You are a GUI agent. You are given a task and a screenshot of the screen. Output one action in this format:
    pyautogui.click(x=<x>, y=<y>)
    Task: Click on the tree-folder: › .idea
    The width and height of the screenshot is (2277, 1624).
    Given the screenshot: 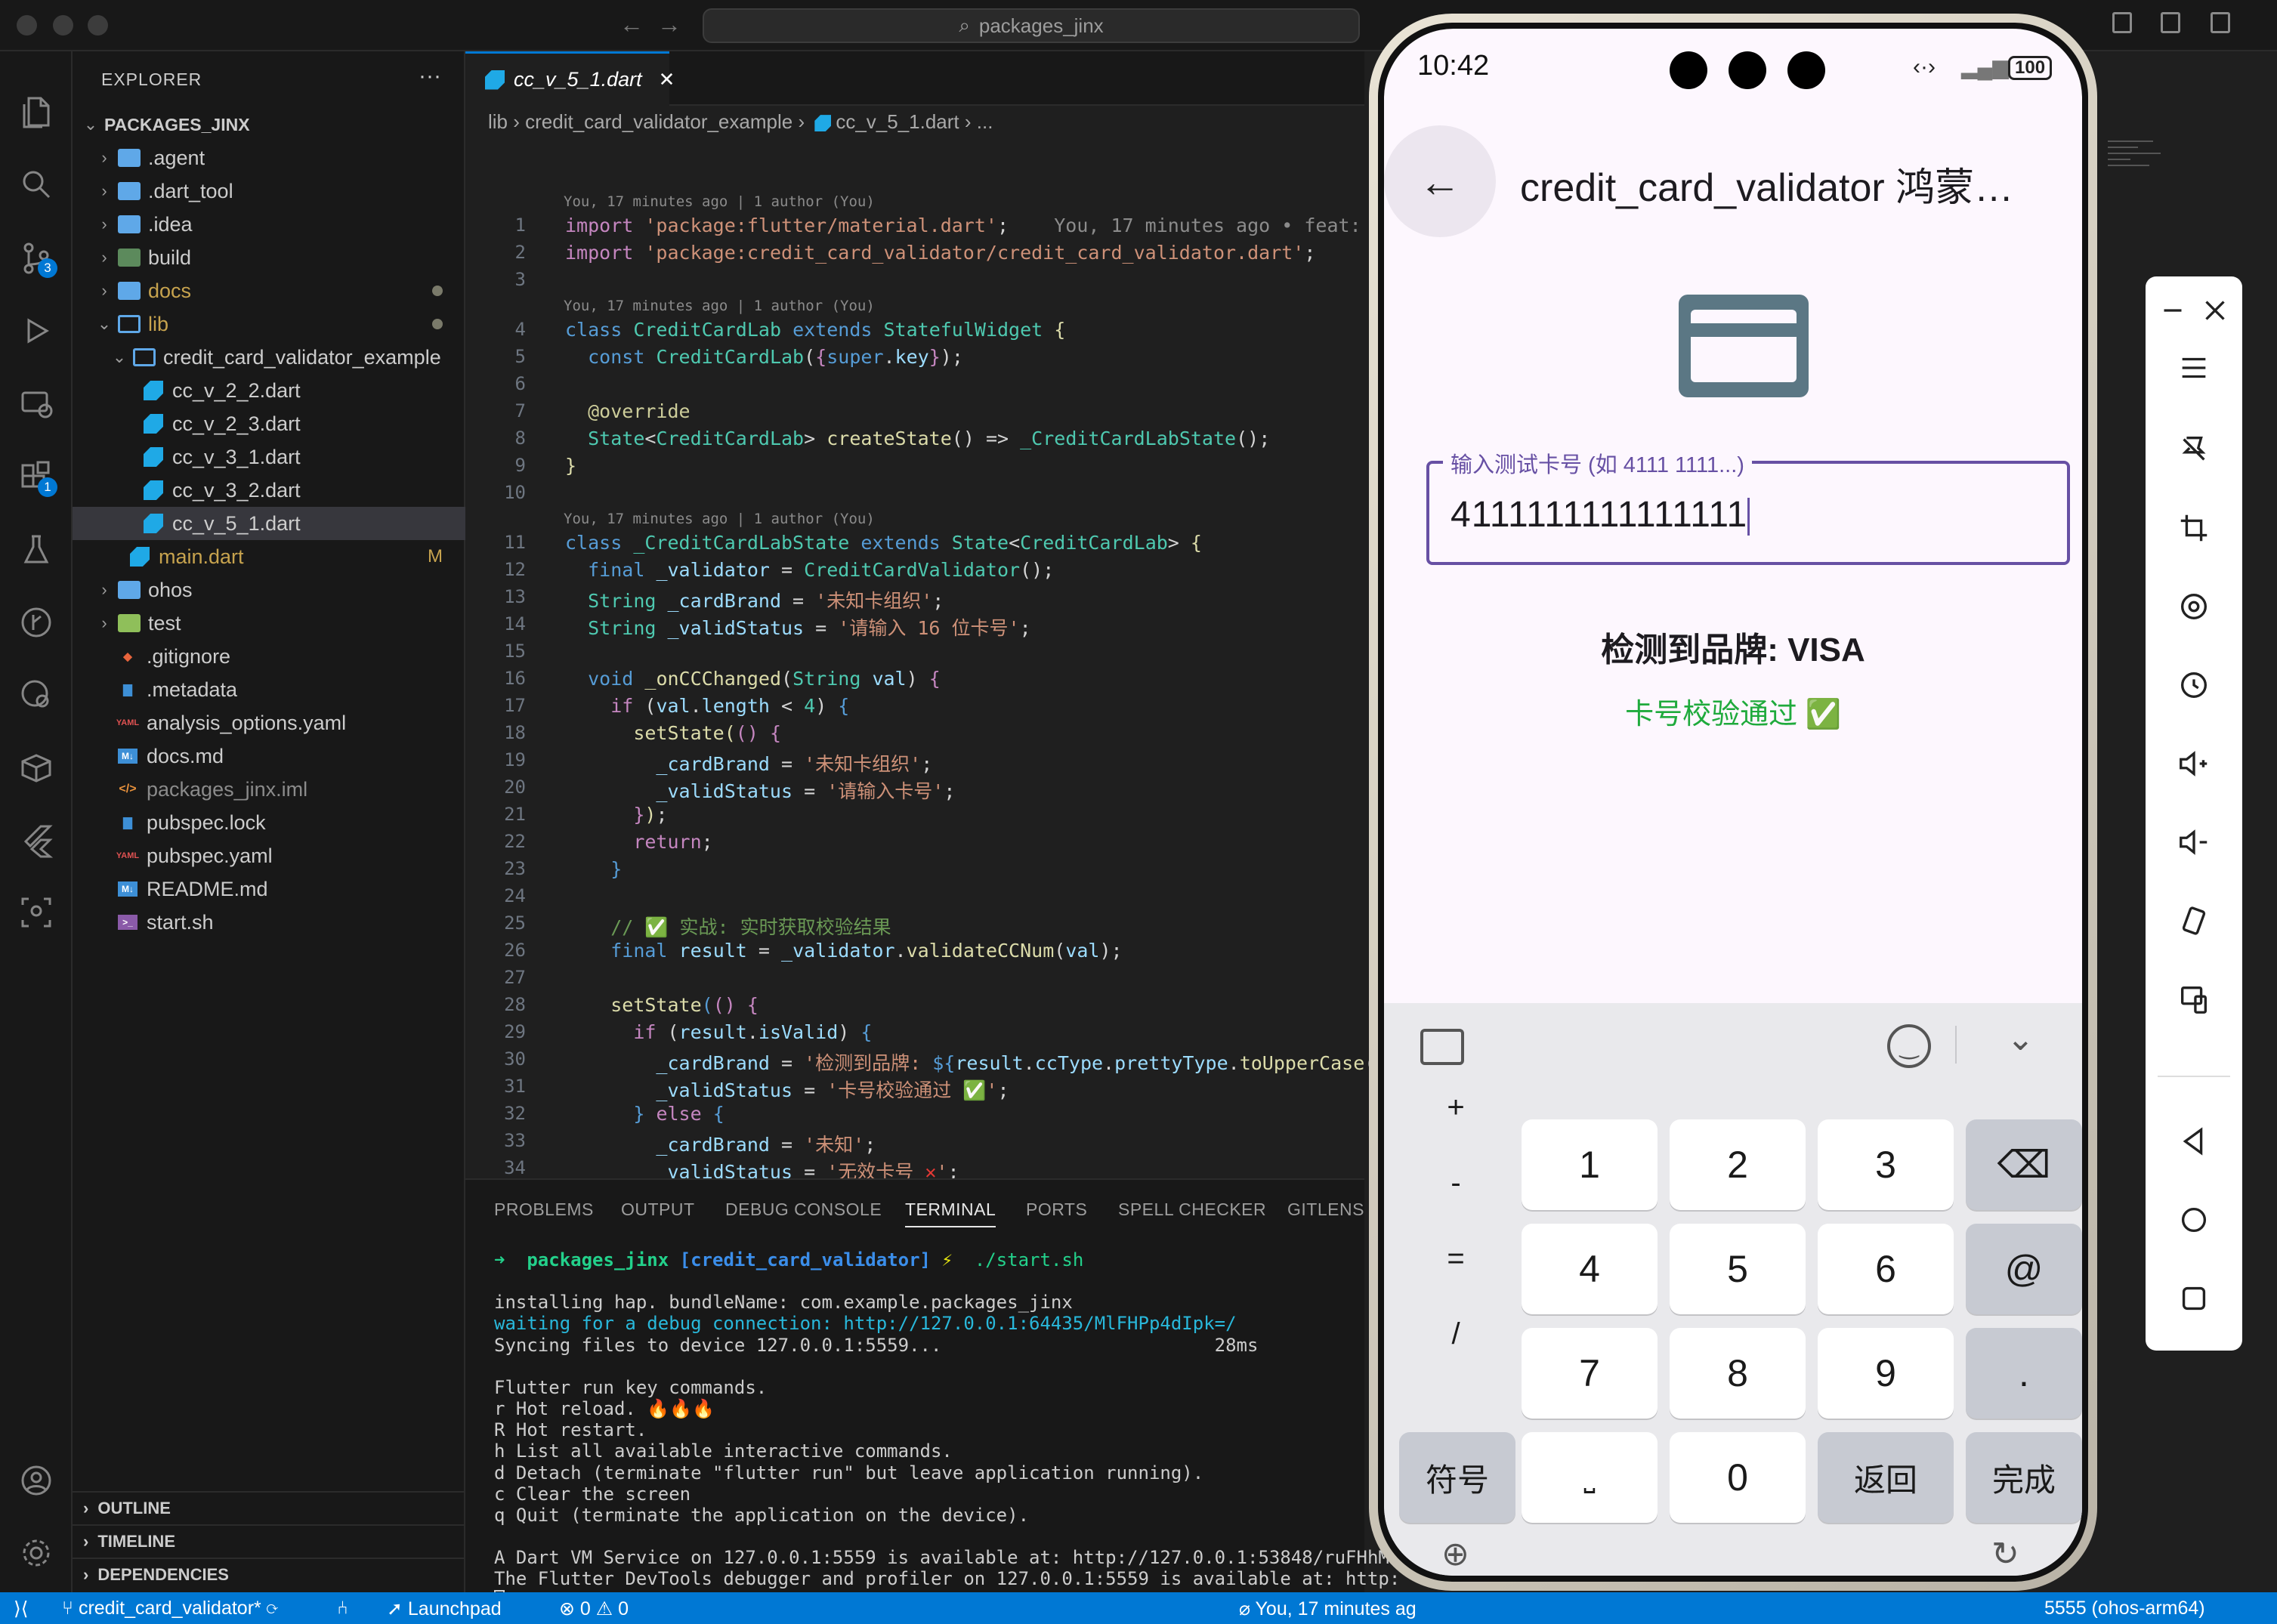 What is the action you would take?
    pyautogui.click(x=269, y=224)
    